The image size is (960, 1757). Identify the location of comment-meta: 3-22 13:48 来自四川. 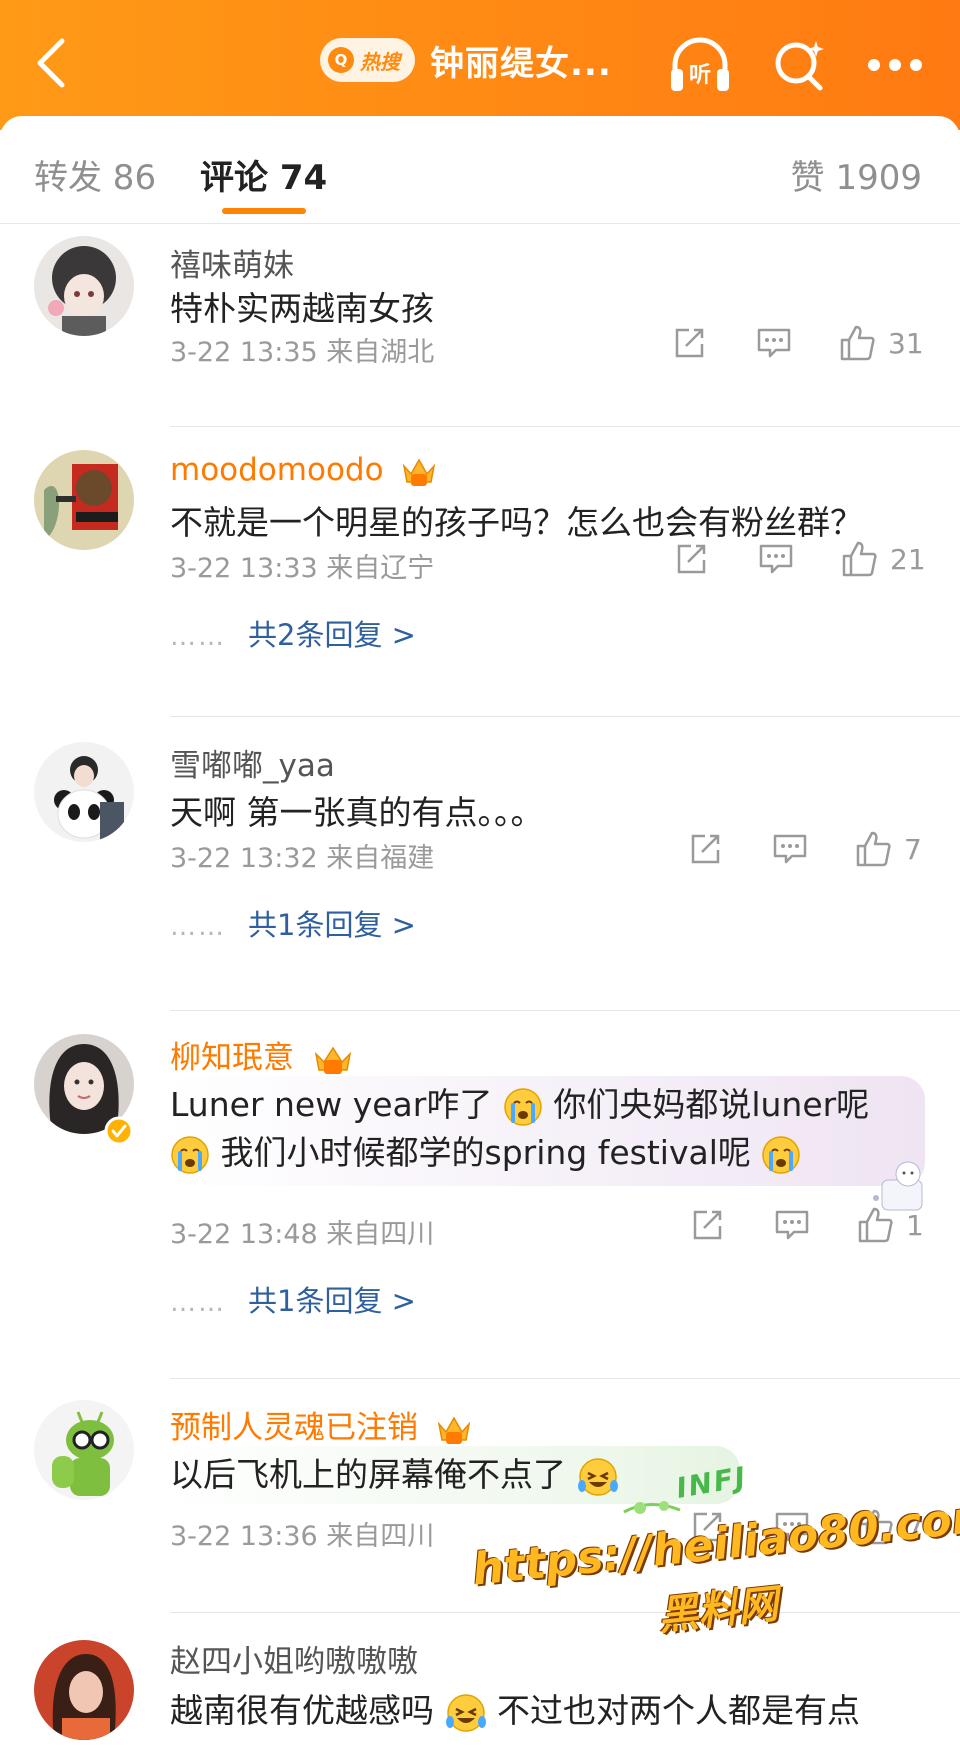
(302, 1234).